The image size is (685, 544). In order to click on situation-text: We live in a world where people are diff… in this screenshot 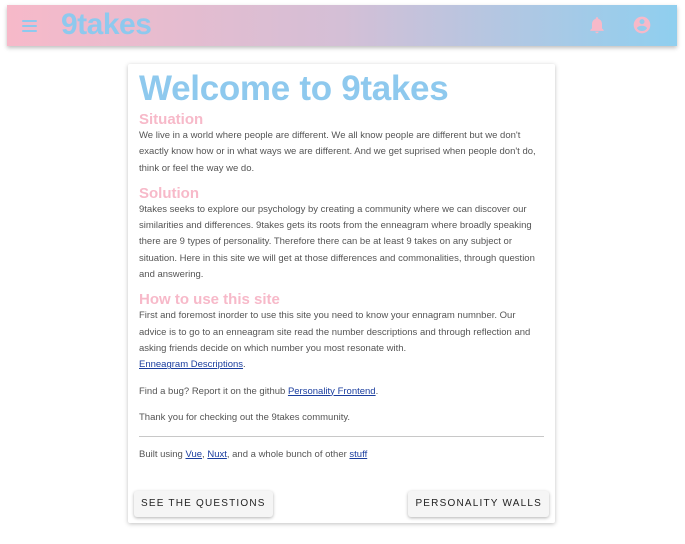, I will do `click(337, 152)`.